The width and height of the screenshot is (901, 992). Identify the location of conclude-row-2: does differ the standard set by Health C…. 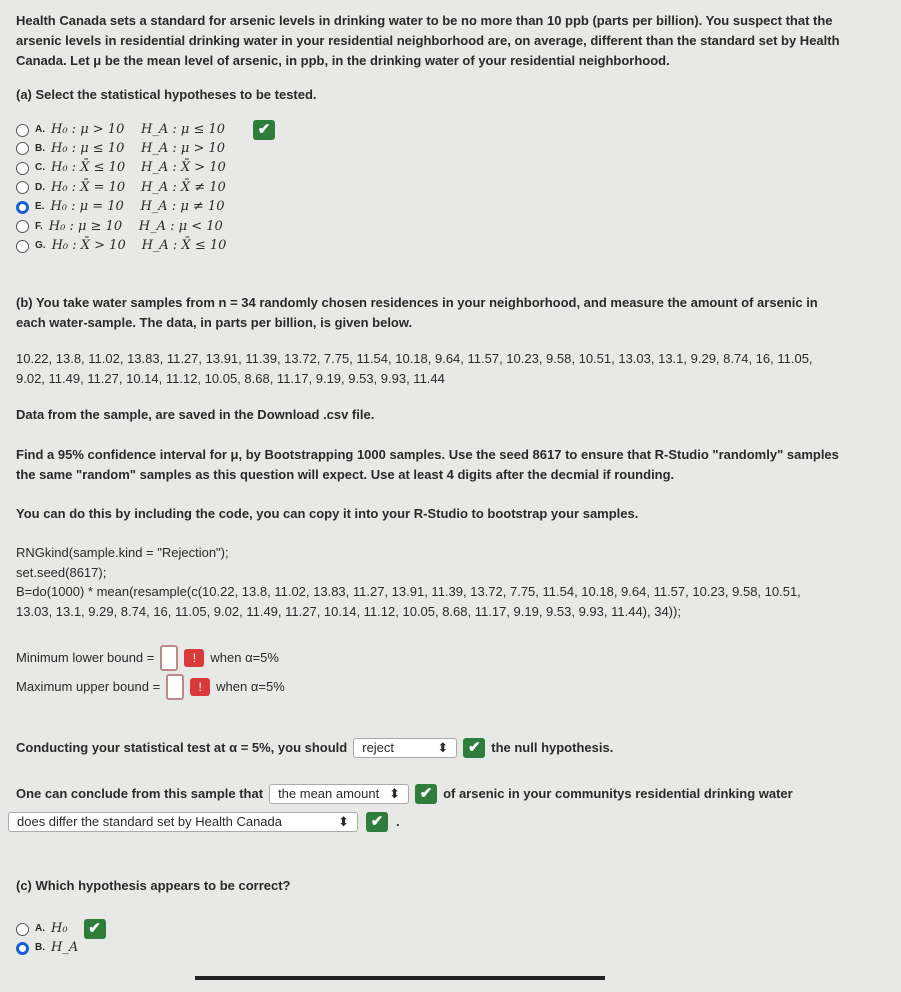
(204, 822).